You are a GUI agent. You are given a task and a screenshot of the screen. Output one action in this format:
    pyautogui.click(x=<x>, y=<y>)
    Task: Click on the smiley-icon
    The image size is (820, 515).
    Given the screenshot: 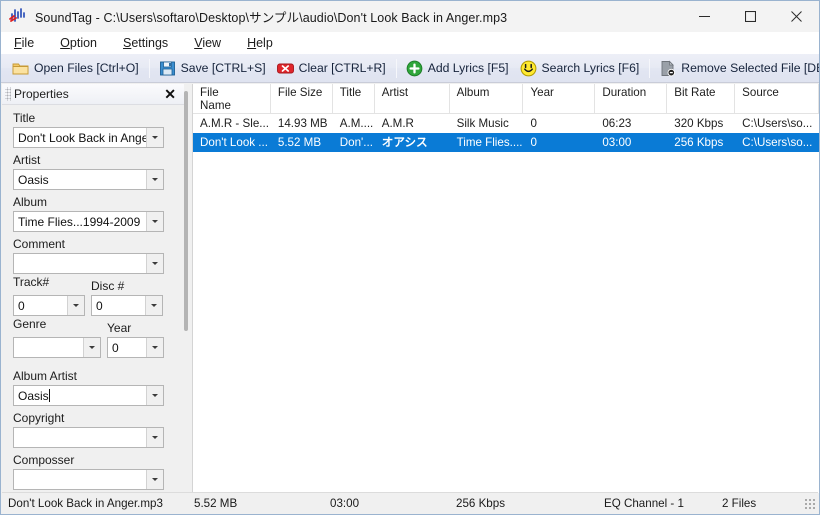 What is the action you would take?
    pyautogui.click(x=528, y=68)
    